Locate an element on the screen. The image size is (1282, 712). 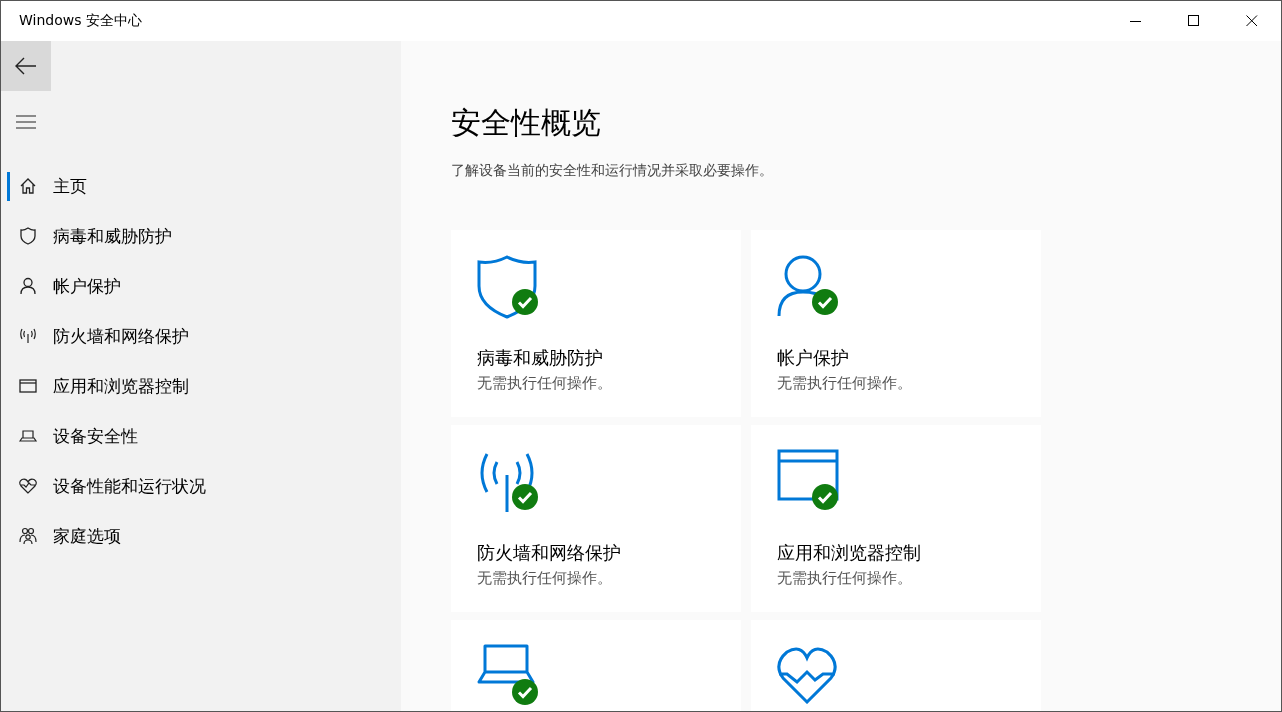
page-heading: 安全性概览 is located at coordinates (526, 123).